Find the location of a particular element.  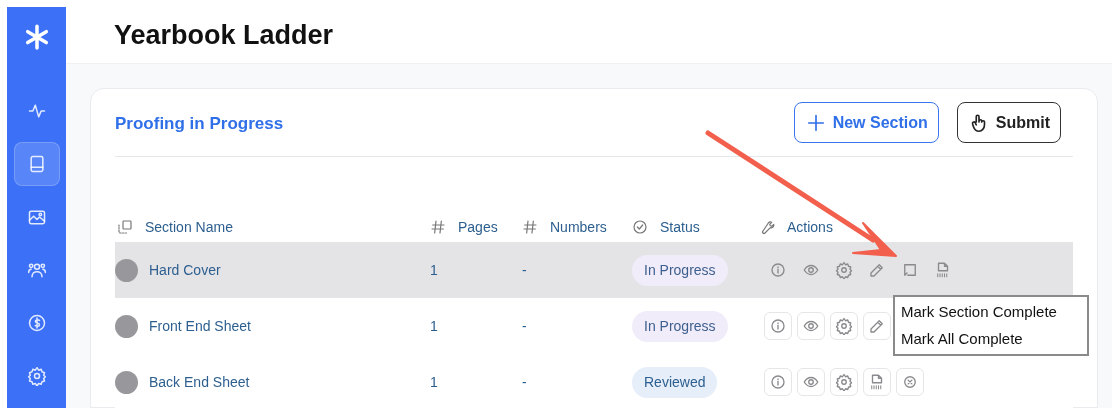

page-title: Yearbook Ladder is located at coordinates (224, 35).